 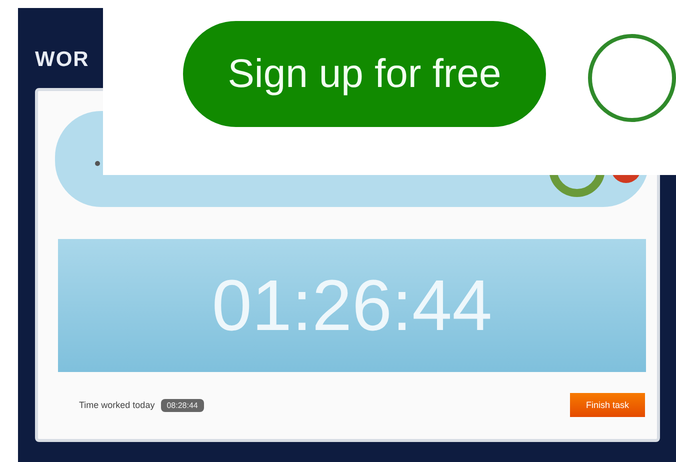 I want to click on dot-icon, so click(x=97, y=163).